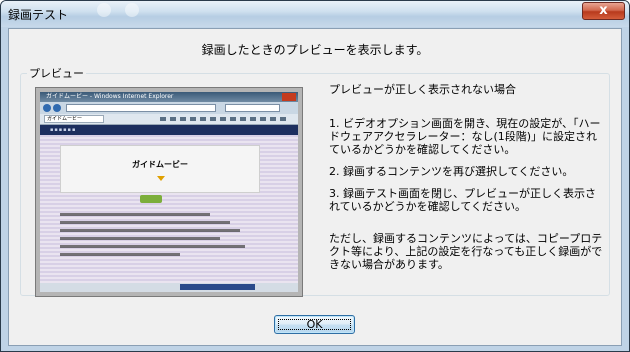 The height and width of the screenshot is (352, 630). Describe the element at coordinates (151, 199) in the screenshot. I see `thumb-play-button` at that location.